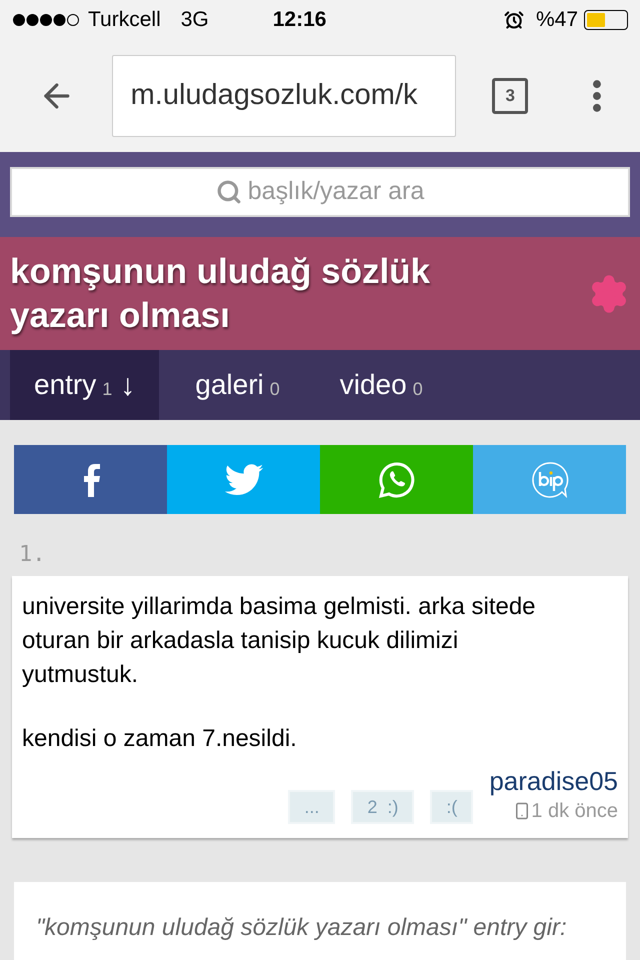 Image resolution: width=640 pixels, height=960 pixels. What do you see at coordinates (284, 96) in the screenshot?
I see `url-field: m.uludagsozluk.com/k` at bounding box center [284, 96].